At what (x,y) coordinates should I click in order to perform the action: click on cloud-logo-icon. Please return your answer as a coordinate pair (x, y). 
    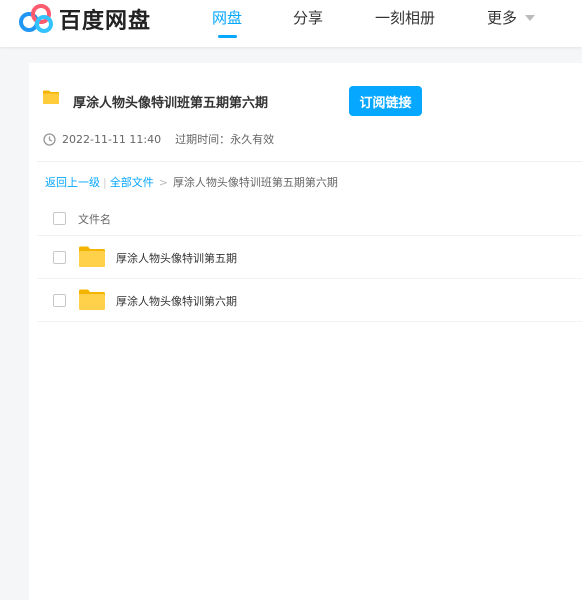
    Looking at the image, I should click on (36, 18).